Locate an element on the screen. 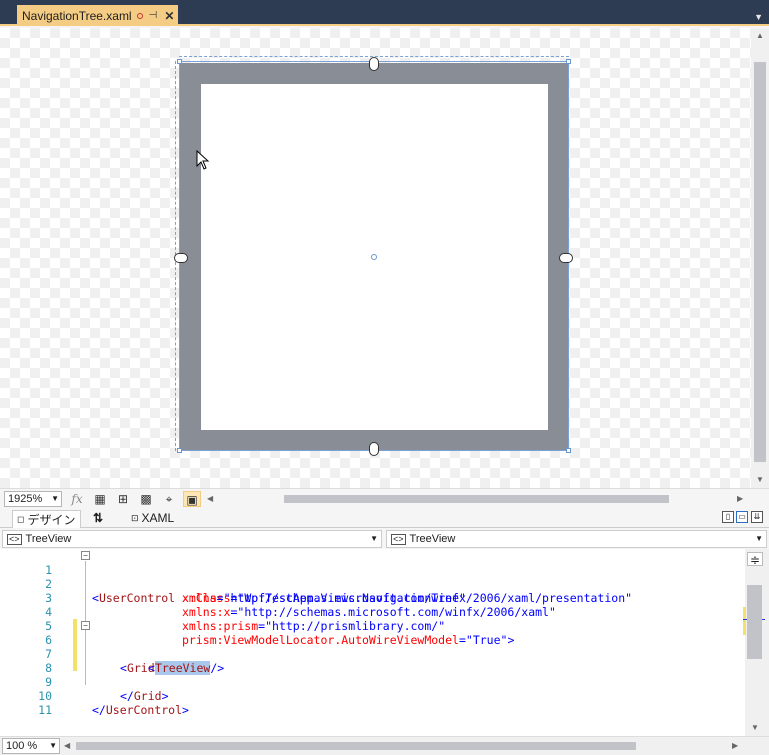  design-view-icon: ◻ is located at coordinates (21, 519).